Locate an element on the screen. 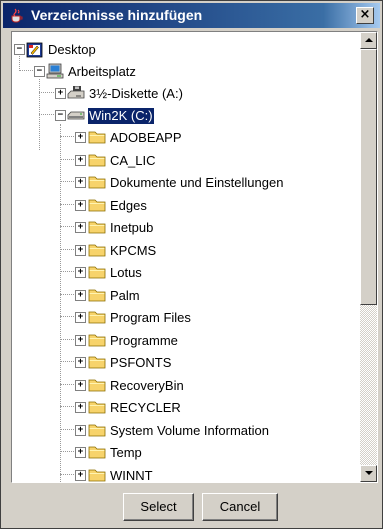 The image size is (383, 529). cancel-button: Cancel is located at coordinates (240, 507).